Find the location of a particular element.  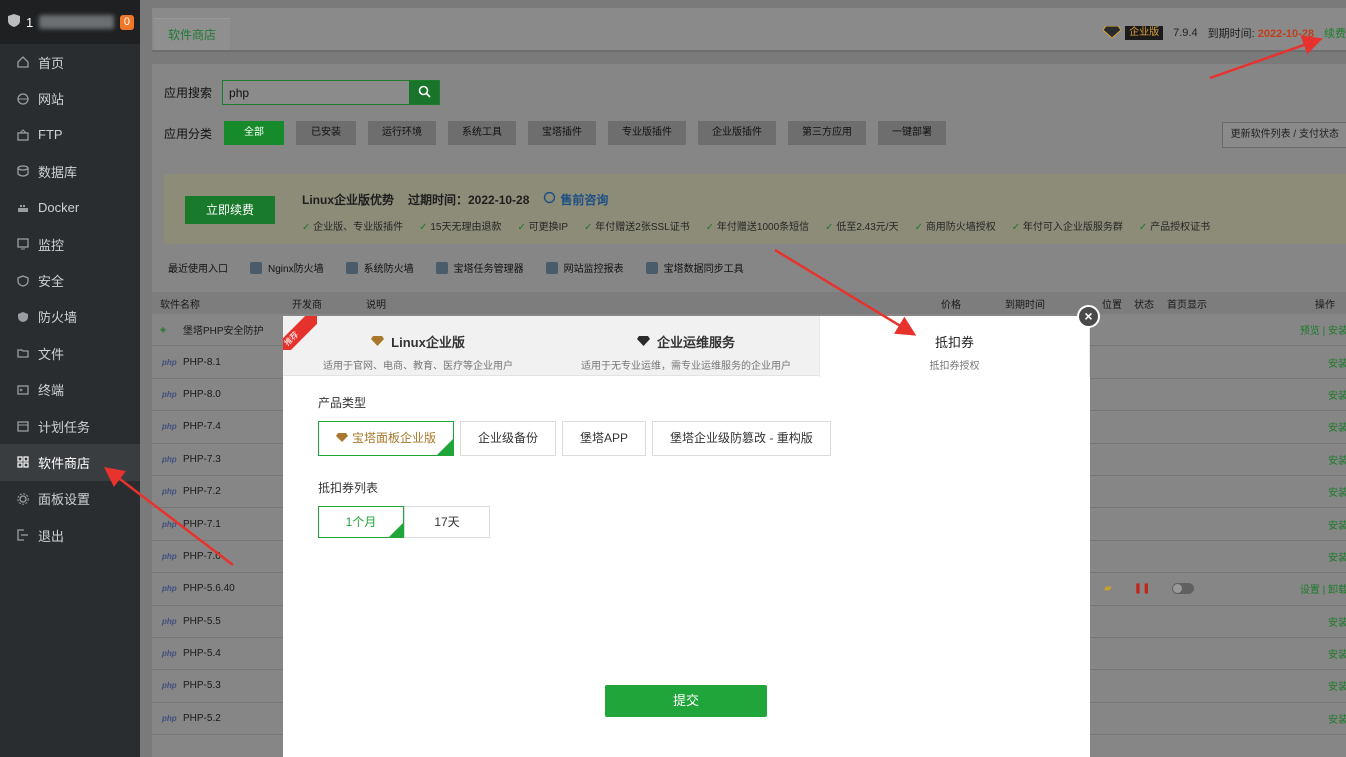

category-list: 全部 已安装 运行环境 系统工具 宝塔插件 专业版插件 企业版插件 第三方应用 一键部署 is located at coordinates (585, 133).